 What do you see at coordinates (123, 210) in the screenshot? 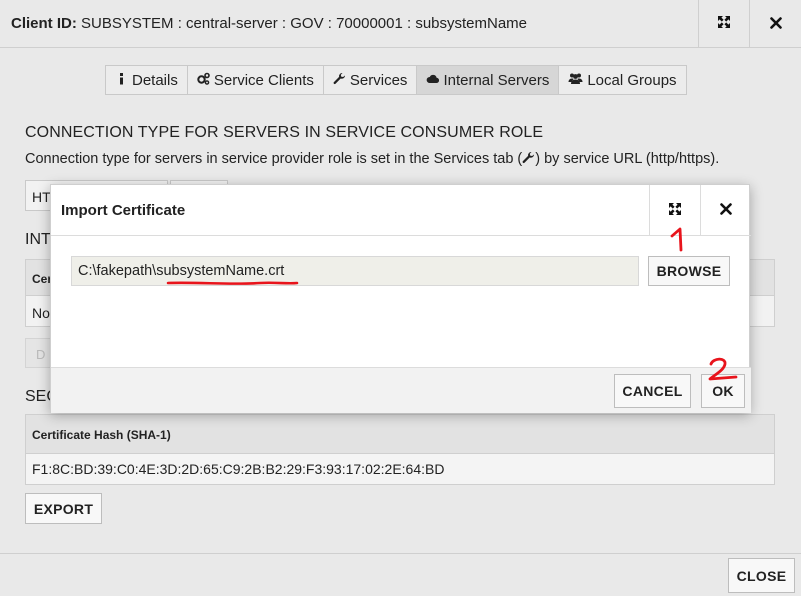
I see `import-dialog-title: Import Certificate` at bounding box center [123, 210].